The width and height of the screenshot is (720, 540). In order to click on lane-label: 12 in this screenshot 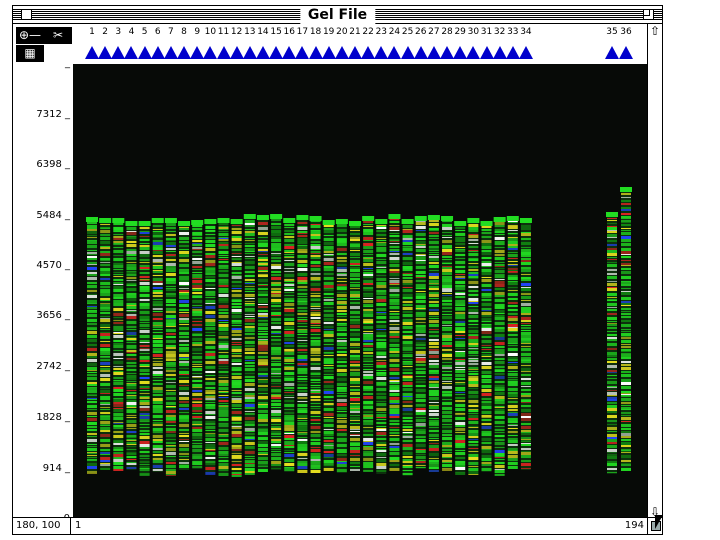, I will do `click(236, 32)`.